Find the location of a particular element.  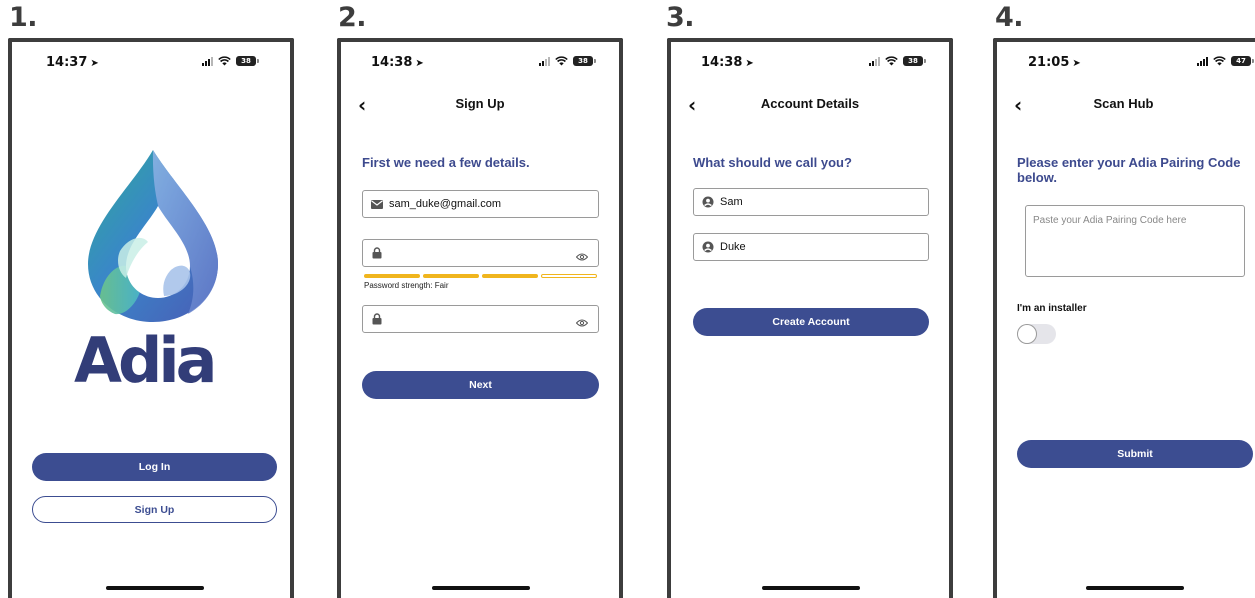

adia-drop-logo is located at coordinates (153, 236).